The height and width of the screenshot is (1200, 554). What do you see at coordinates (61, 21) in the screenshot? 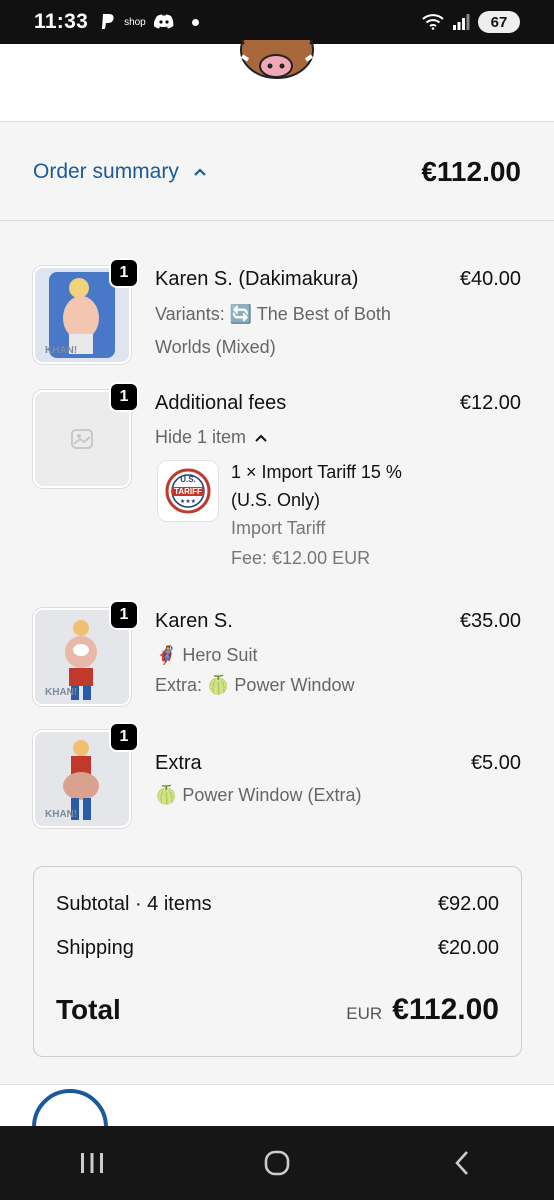
I see `status-time: 11:33` at bounding box center [61, 21].